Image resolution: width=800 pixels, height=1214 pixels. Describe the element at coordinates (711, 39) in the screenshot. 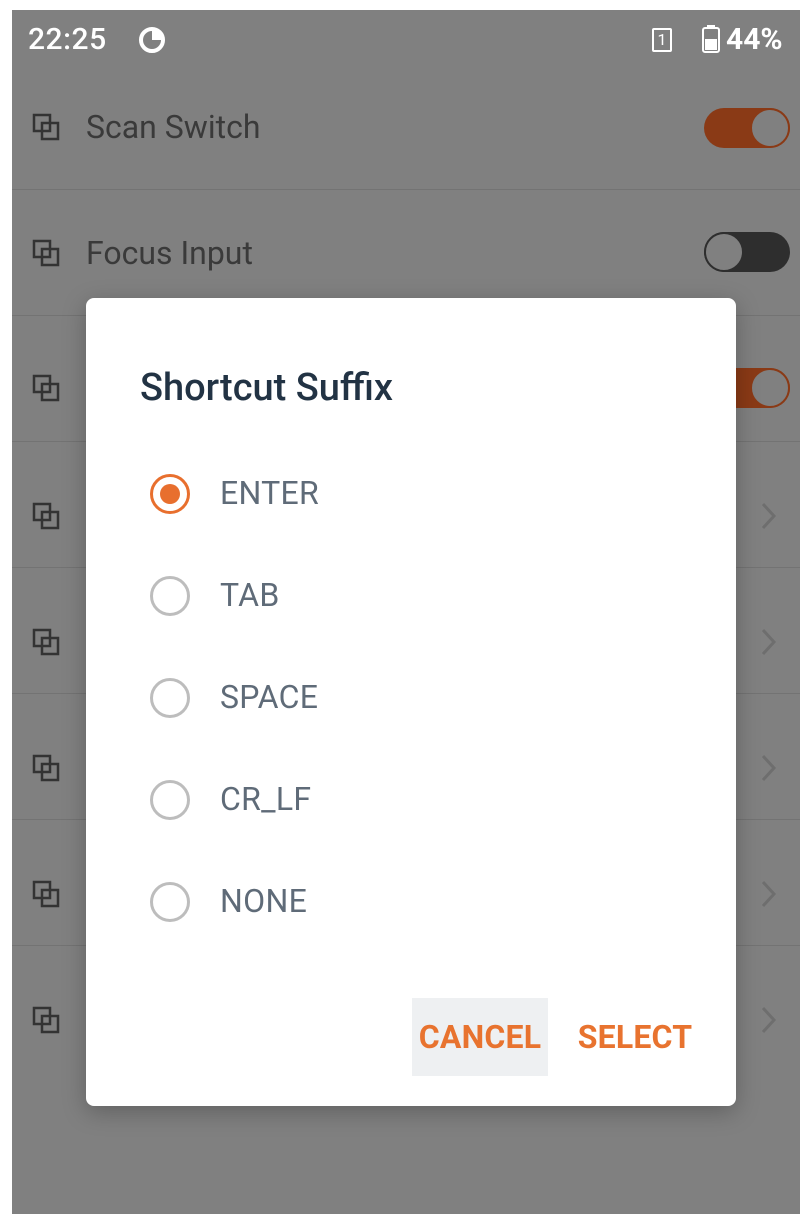

I see `battery-icon` at that location.